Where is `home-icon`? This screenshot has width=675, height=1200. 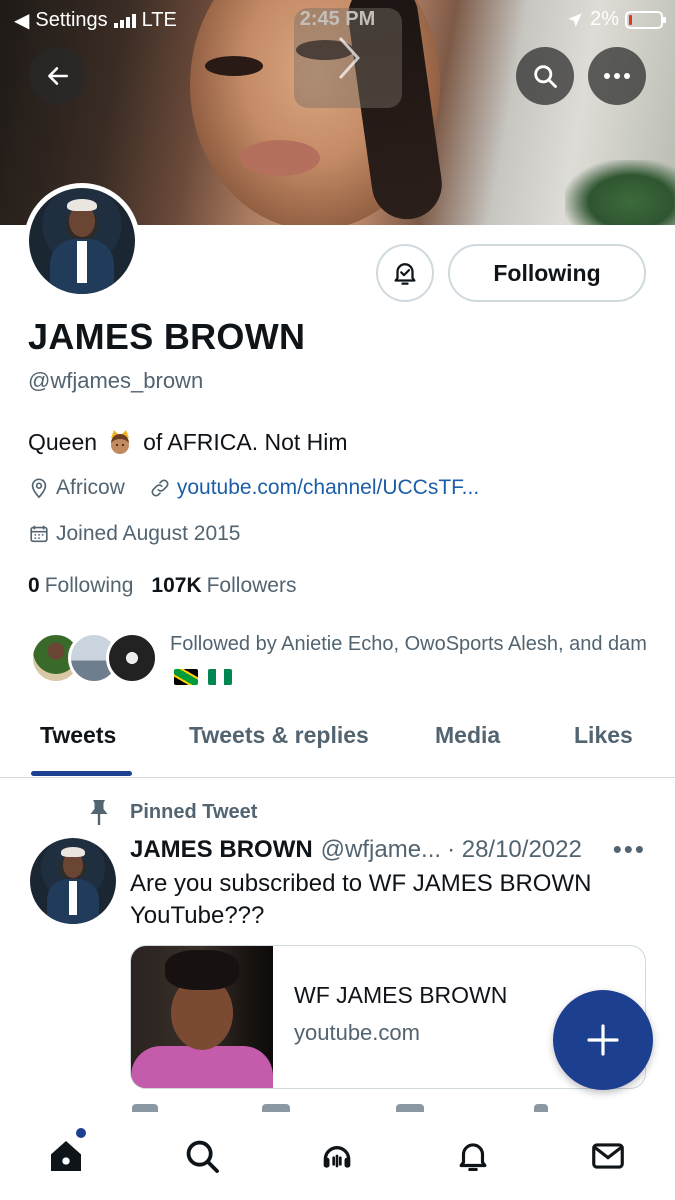 home-icon is located at coordinates (66, 1156).